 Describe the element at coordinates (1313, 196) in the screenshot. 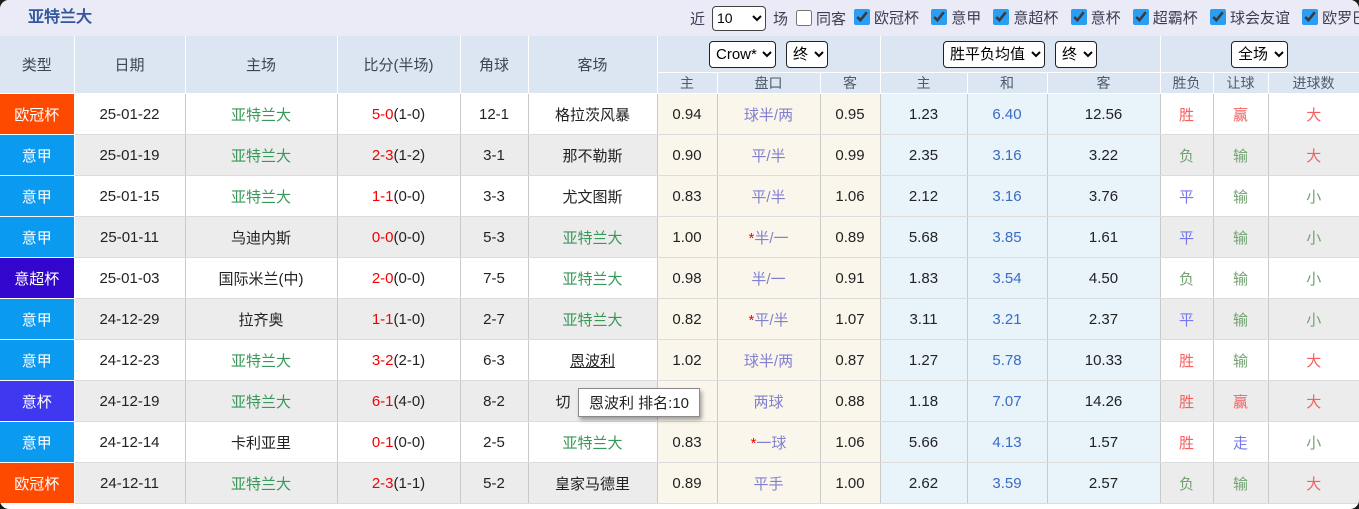

I see `goals-cell: 小` at that location.